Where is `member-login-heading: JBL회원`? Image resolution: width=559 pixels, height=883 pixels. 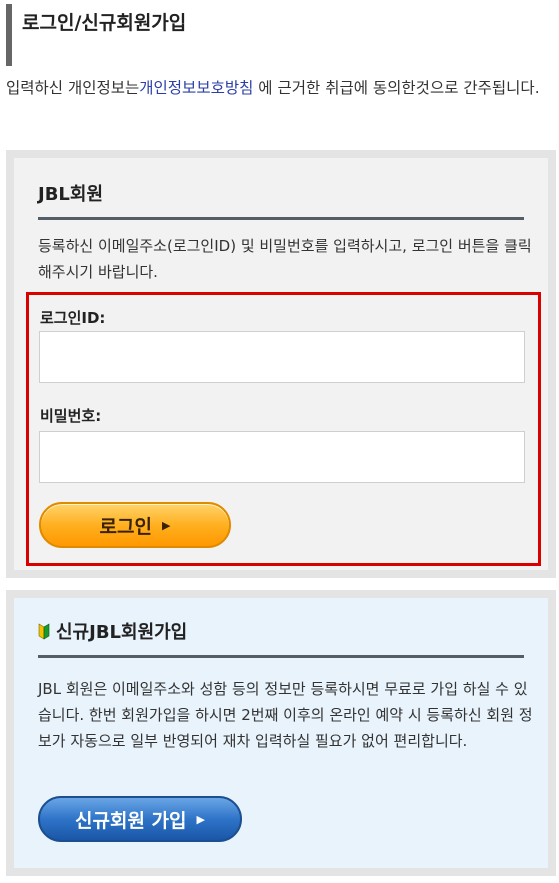
member-login-heading: JBL회원 is located at coordinates (281, 200).